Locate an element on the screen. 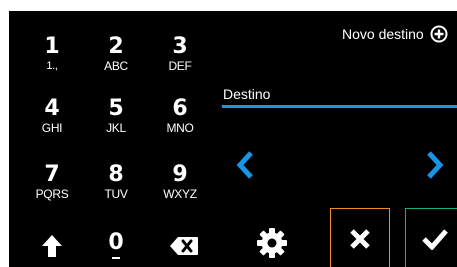 The width and height of the screenshot is (457, 267). new-destination-button: Novo destino is located at coordinates (395, 34).